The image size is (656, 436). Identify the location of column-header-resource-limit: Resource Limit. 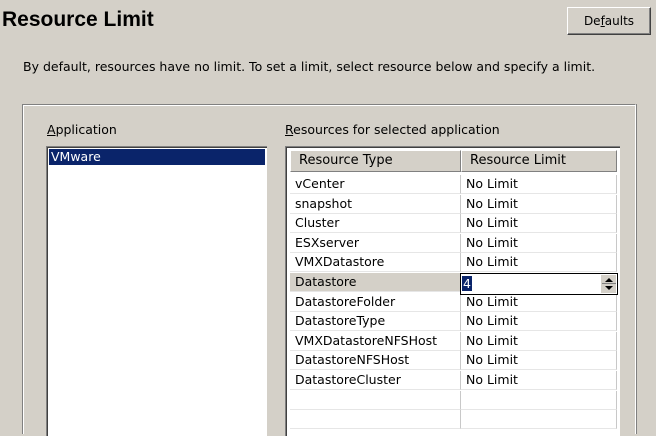
(539, 161).